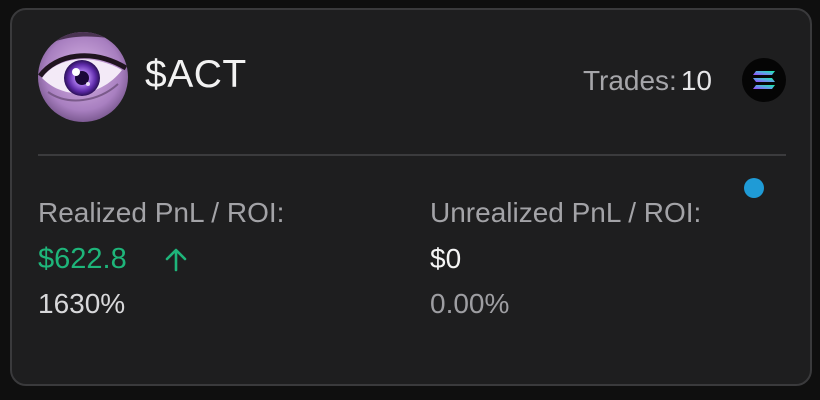 This screenshot has height=400, width=820. What do you see at coordinates (754, 188) in the screenshot?
I see `status-indicator-dot` at bounding box center [754, 188].